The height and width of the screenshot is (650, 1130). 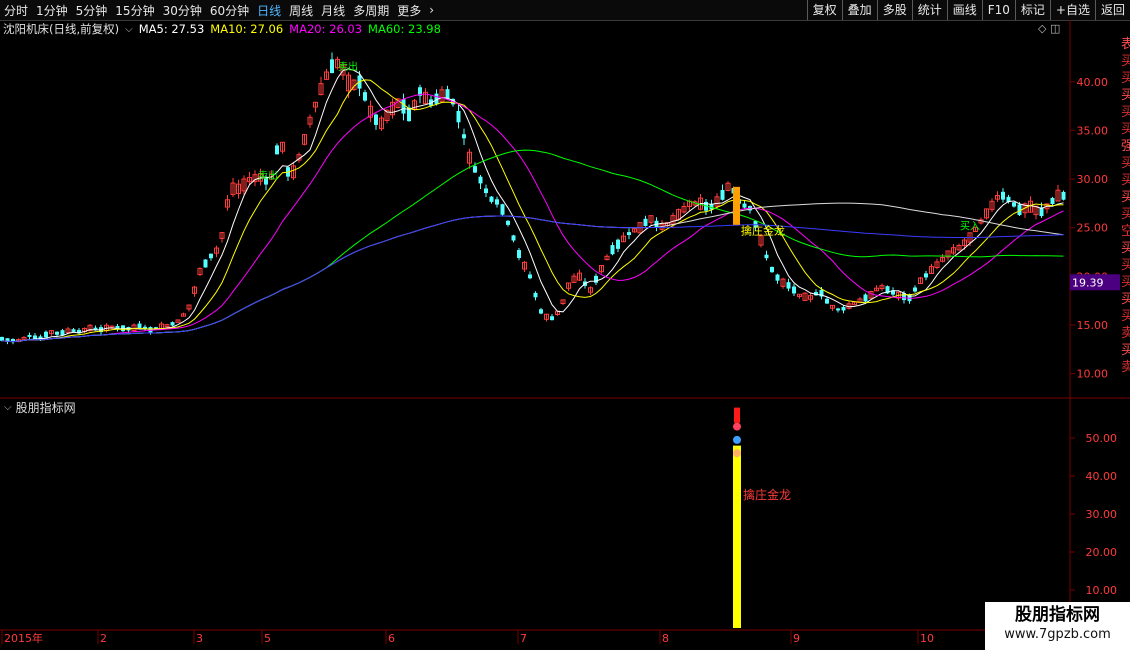 What do you see at coordinates (23, 638) in the screenshot?
I see `date-label: 2015年` at bounding box center [23, 638].